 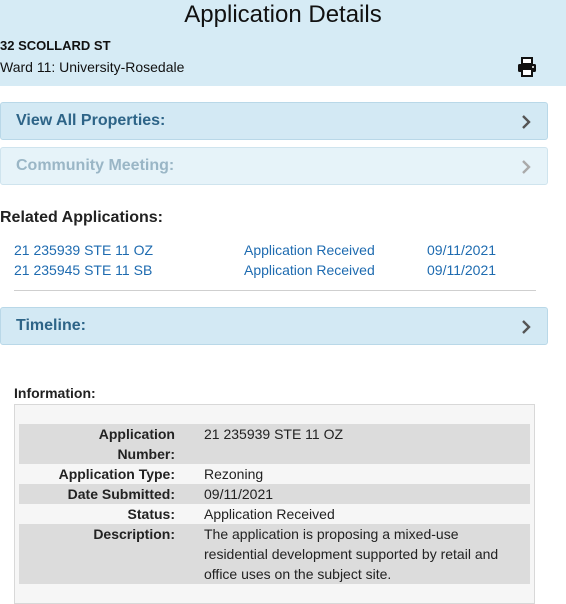 I want to click on divider, so click(x=275, y=290).